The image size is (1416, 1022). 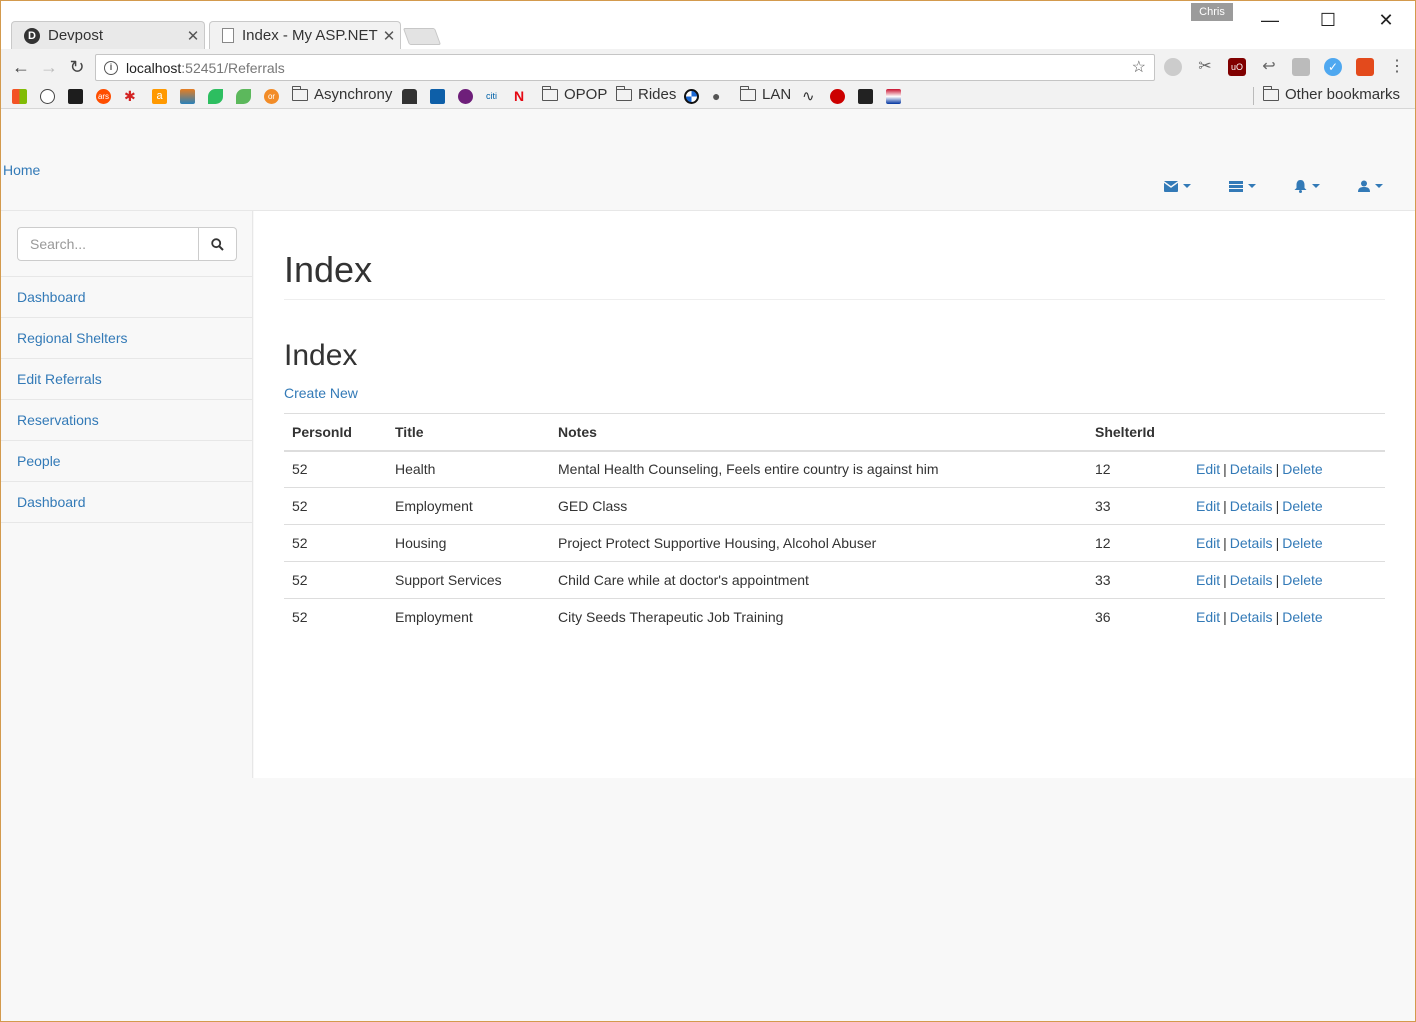 I want to click on cell-personid: 52, so click(x=335, y=469).